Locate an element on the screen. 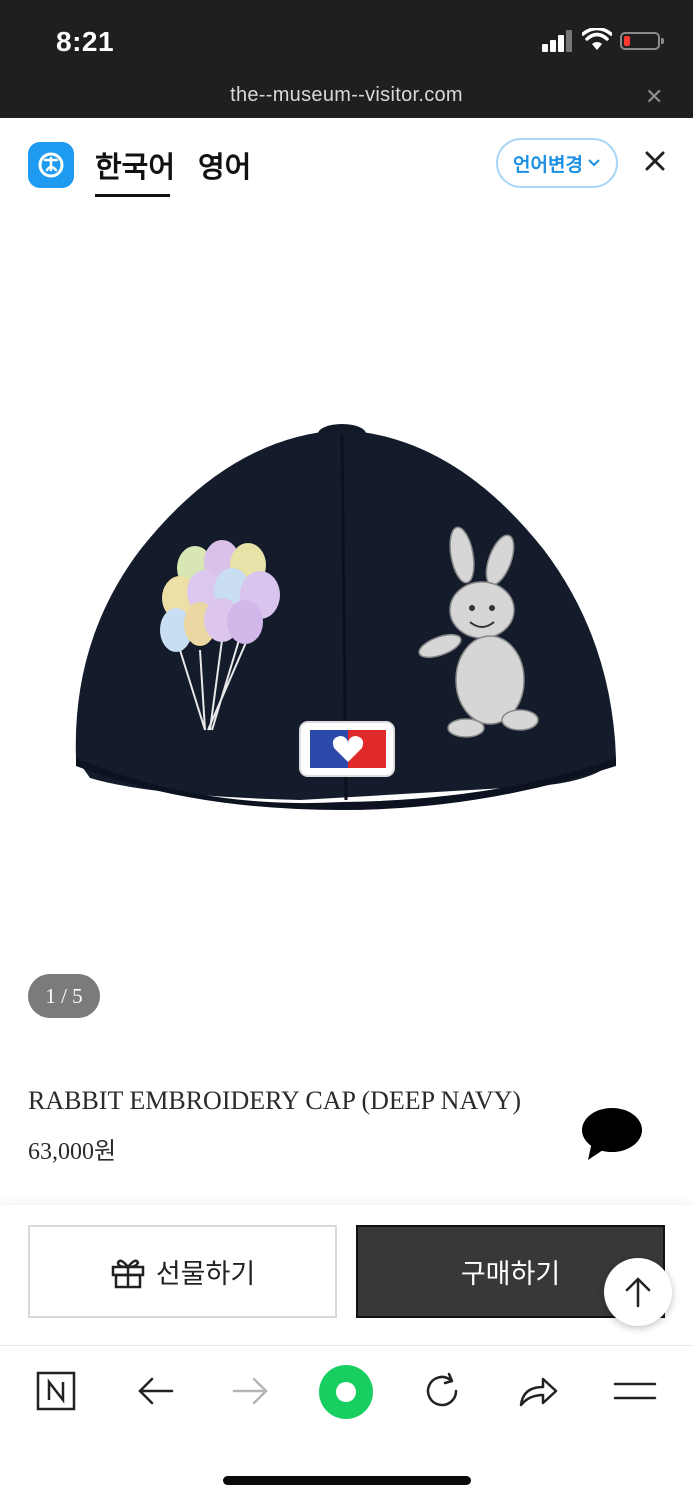  change-language-button: 언어변경 is located at coordinates (557, 163).